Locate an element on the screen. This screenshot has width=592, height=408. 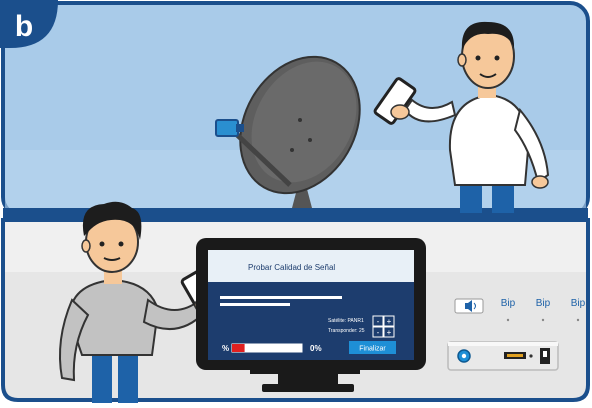
quality-bar-fill is located at coordinates (238, 348).